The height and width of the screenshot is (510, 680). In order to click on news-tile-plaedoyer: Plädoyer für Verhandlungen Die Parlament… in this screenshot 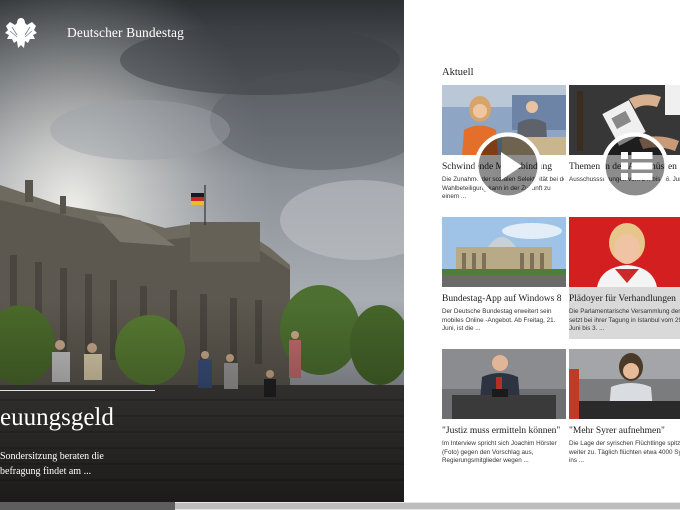, I will do `click(624, 278)`.